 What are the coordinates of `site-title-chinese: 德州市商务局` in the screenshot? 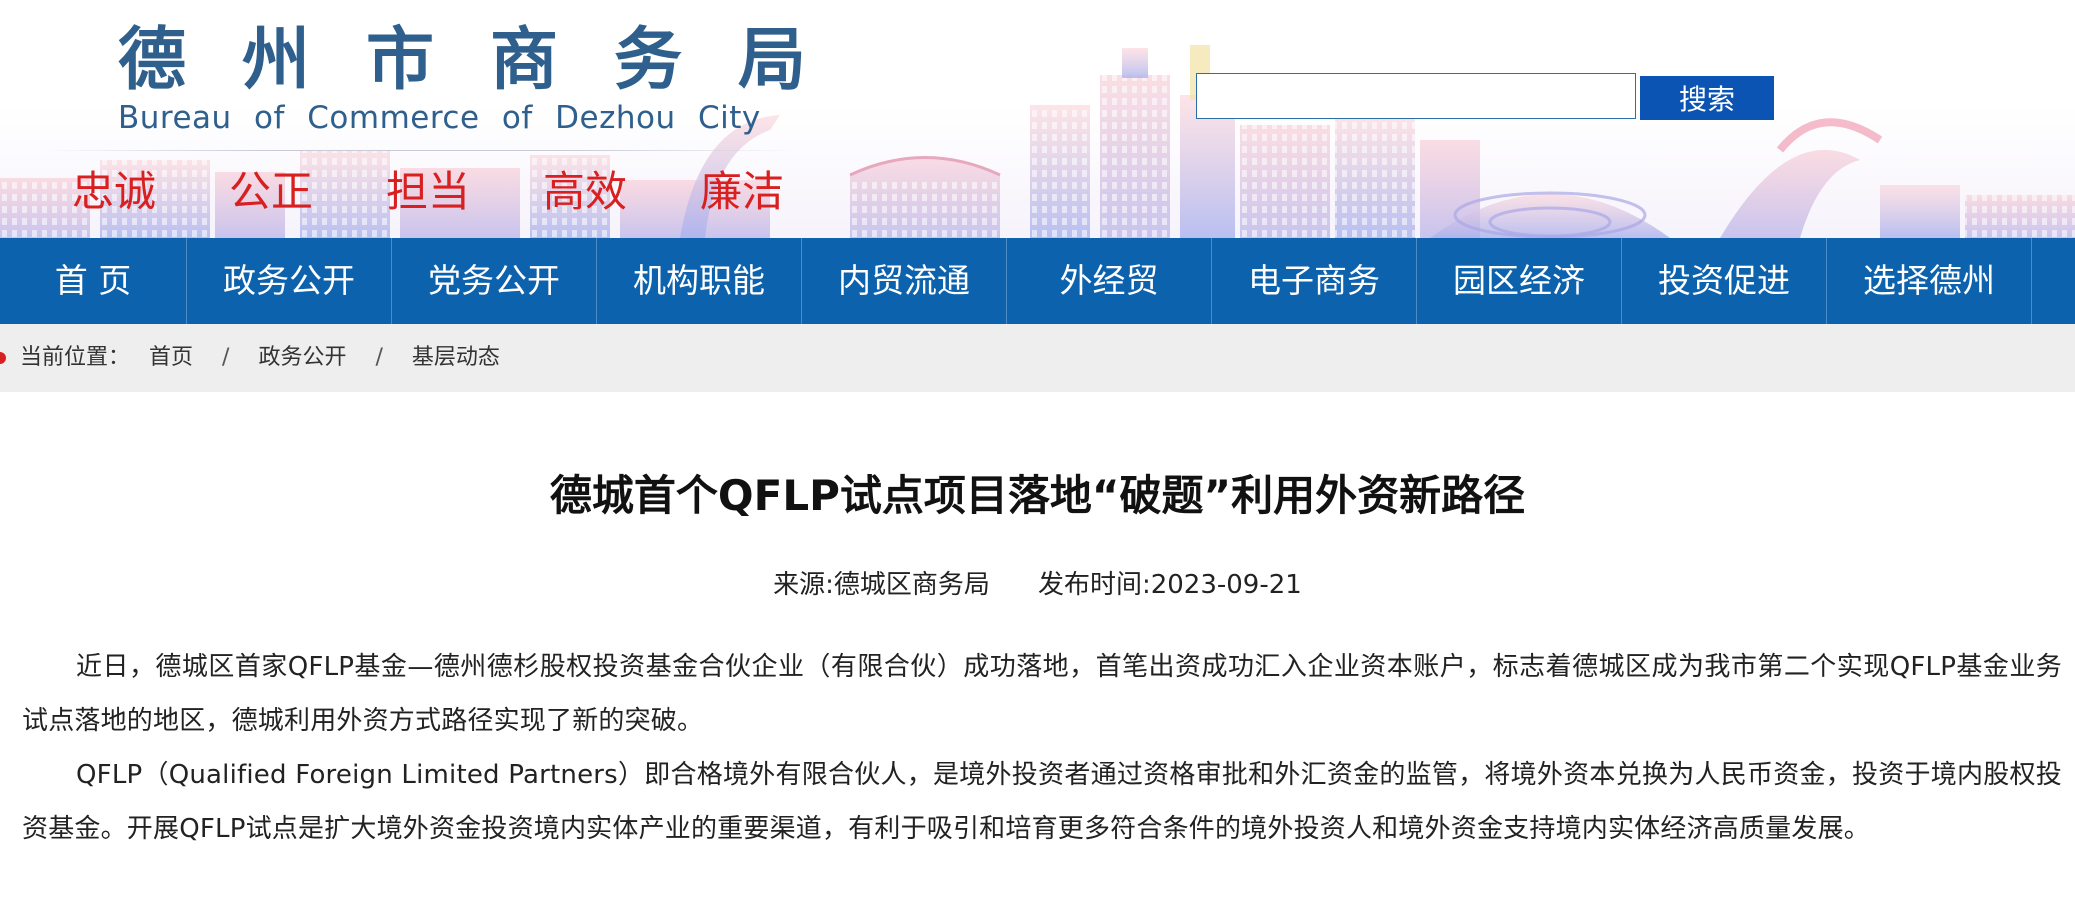 It's located at (490, 60).